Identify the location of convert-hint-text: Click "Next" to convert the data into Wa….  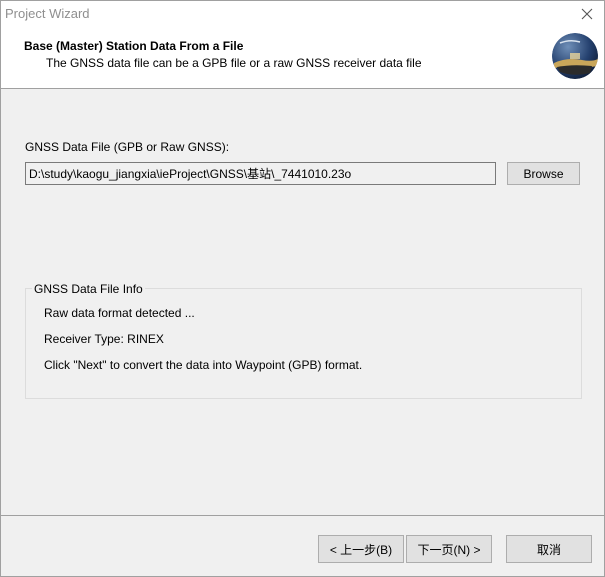
(203, 365).